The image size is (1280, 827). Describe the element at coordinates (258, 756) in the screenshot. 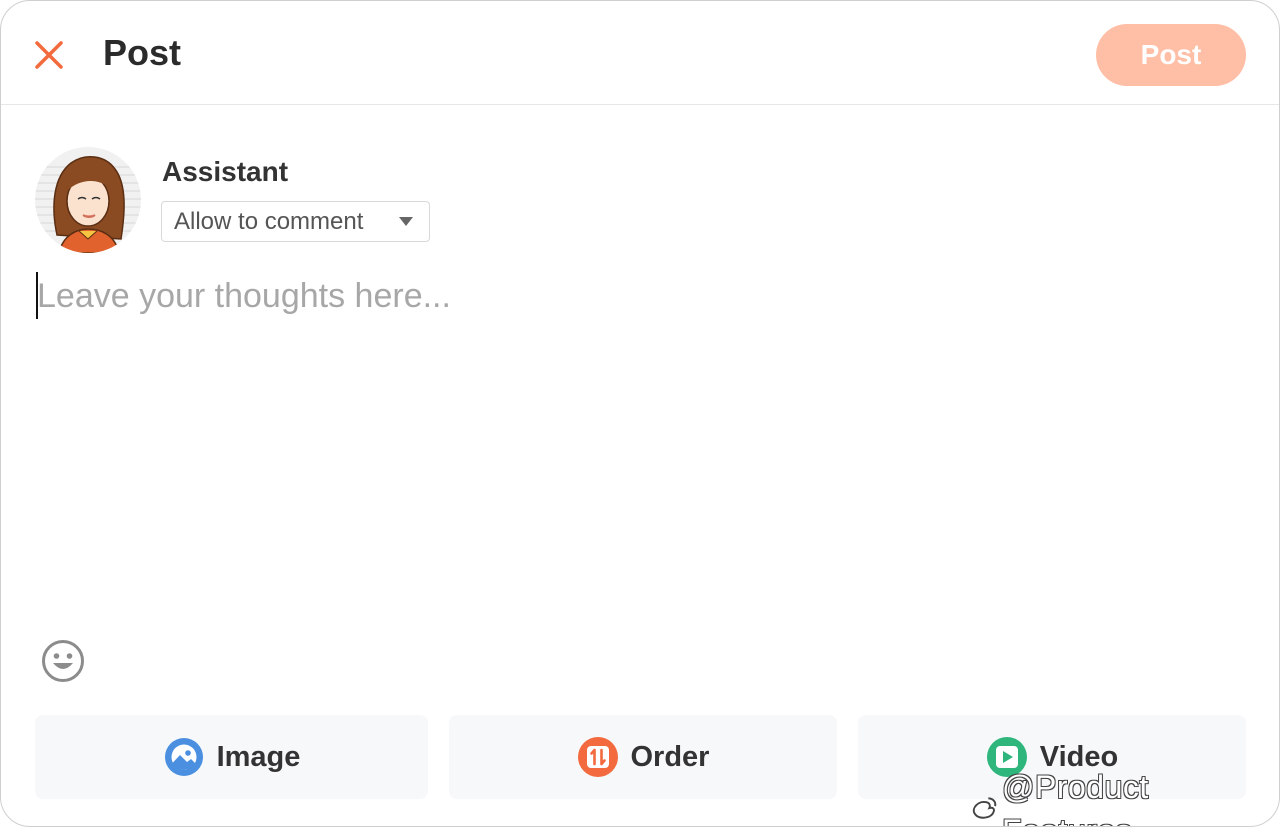

I see `image-button-label: Image` at that location.